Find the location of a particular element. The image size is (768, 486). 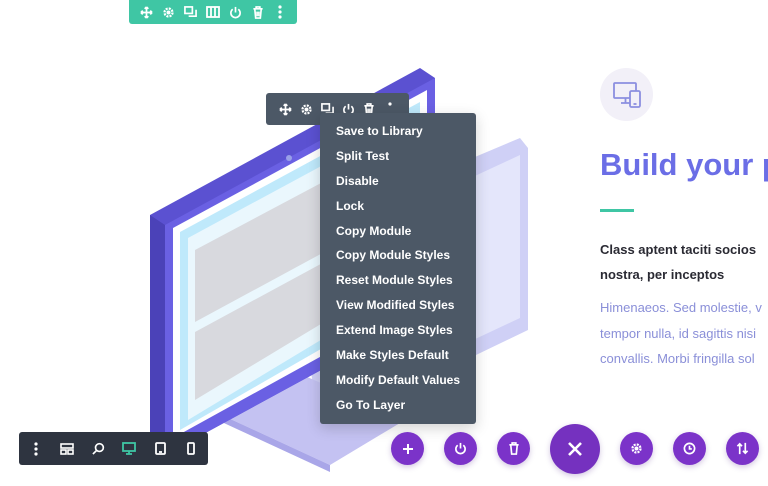

settings-button is located at coordinates (636, 448).